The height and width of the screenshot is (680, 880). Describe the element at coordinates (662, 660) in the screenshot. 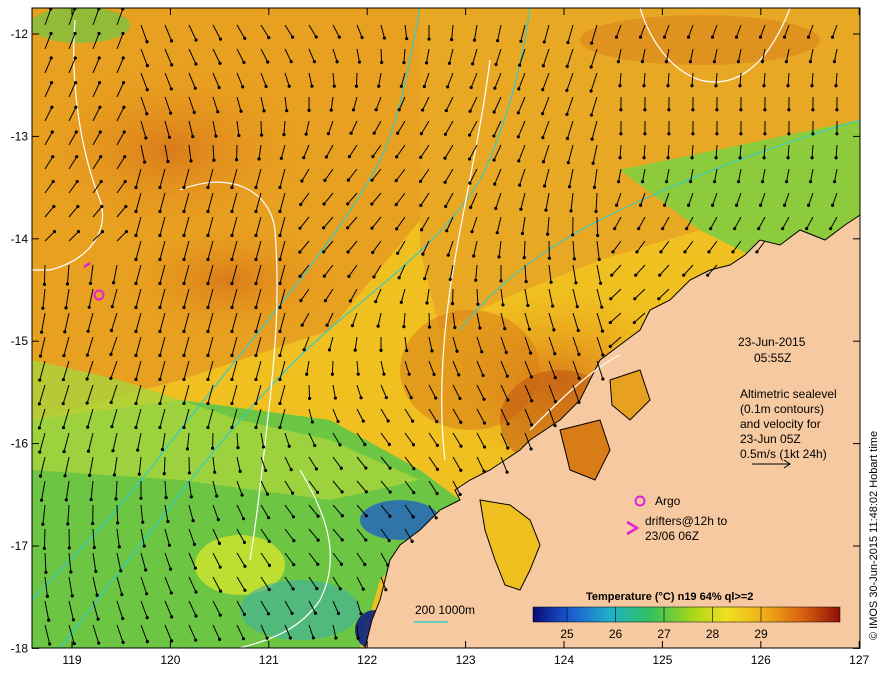

I see `lon-tick-label: 125` at that location.